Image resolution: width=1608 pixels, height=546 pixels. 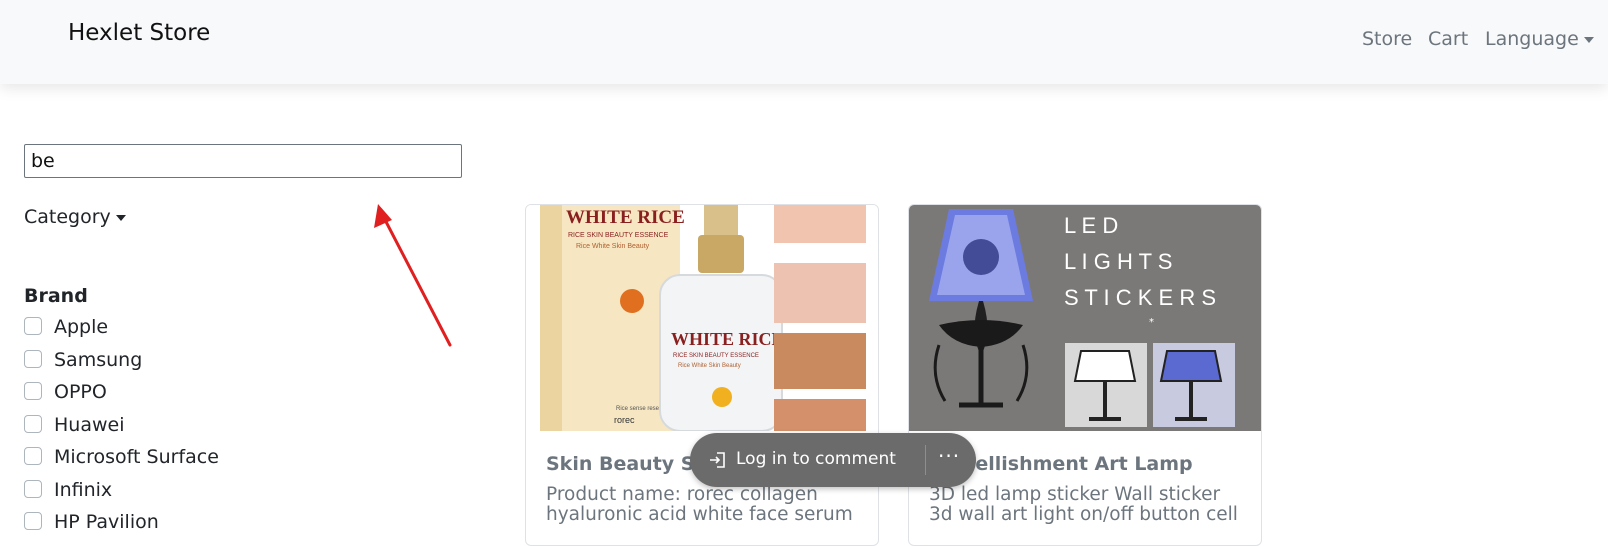 I want to click on nav-link-language-label: Language, so click(x=1532, y=39).